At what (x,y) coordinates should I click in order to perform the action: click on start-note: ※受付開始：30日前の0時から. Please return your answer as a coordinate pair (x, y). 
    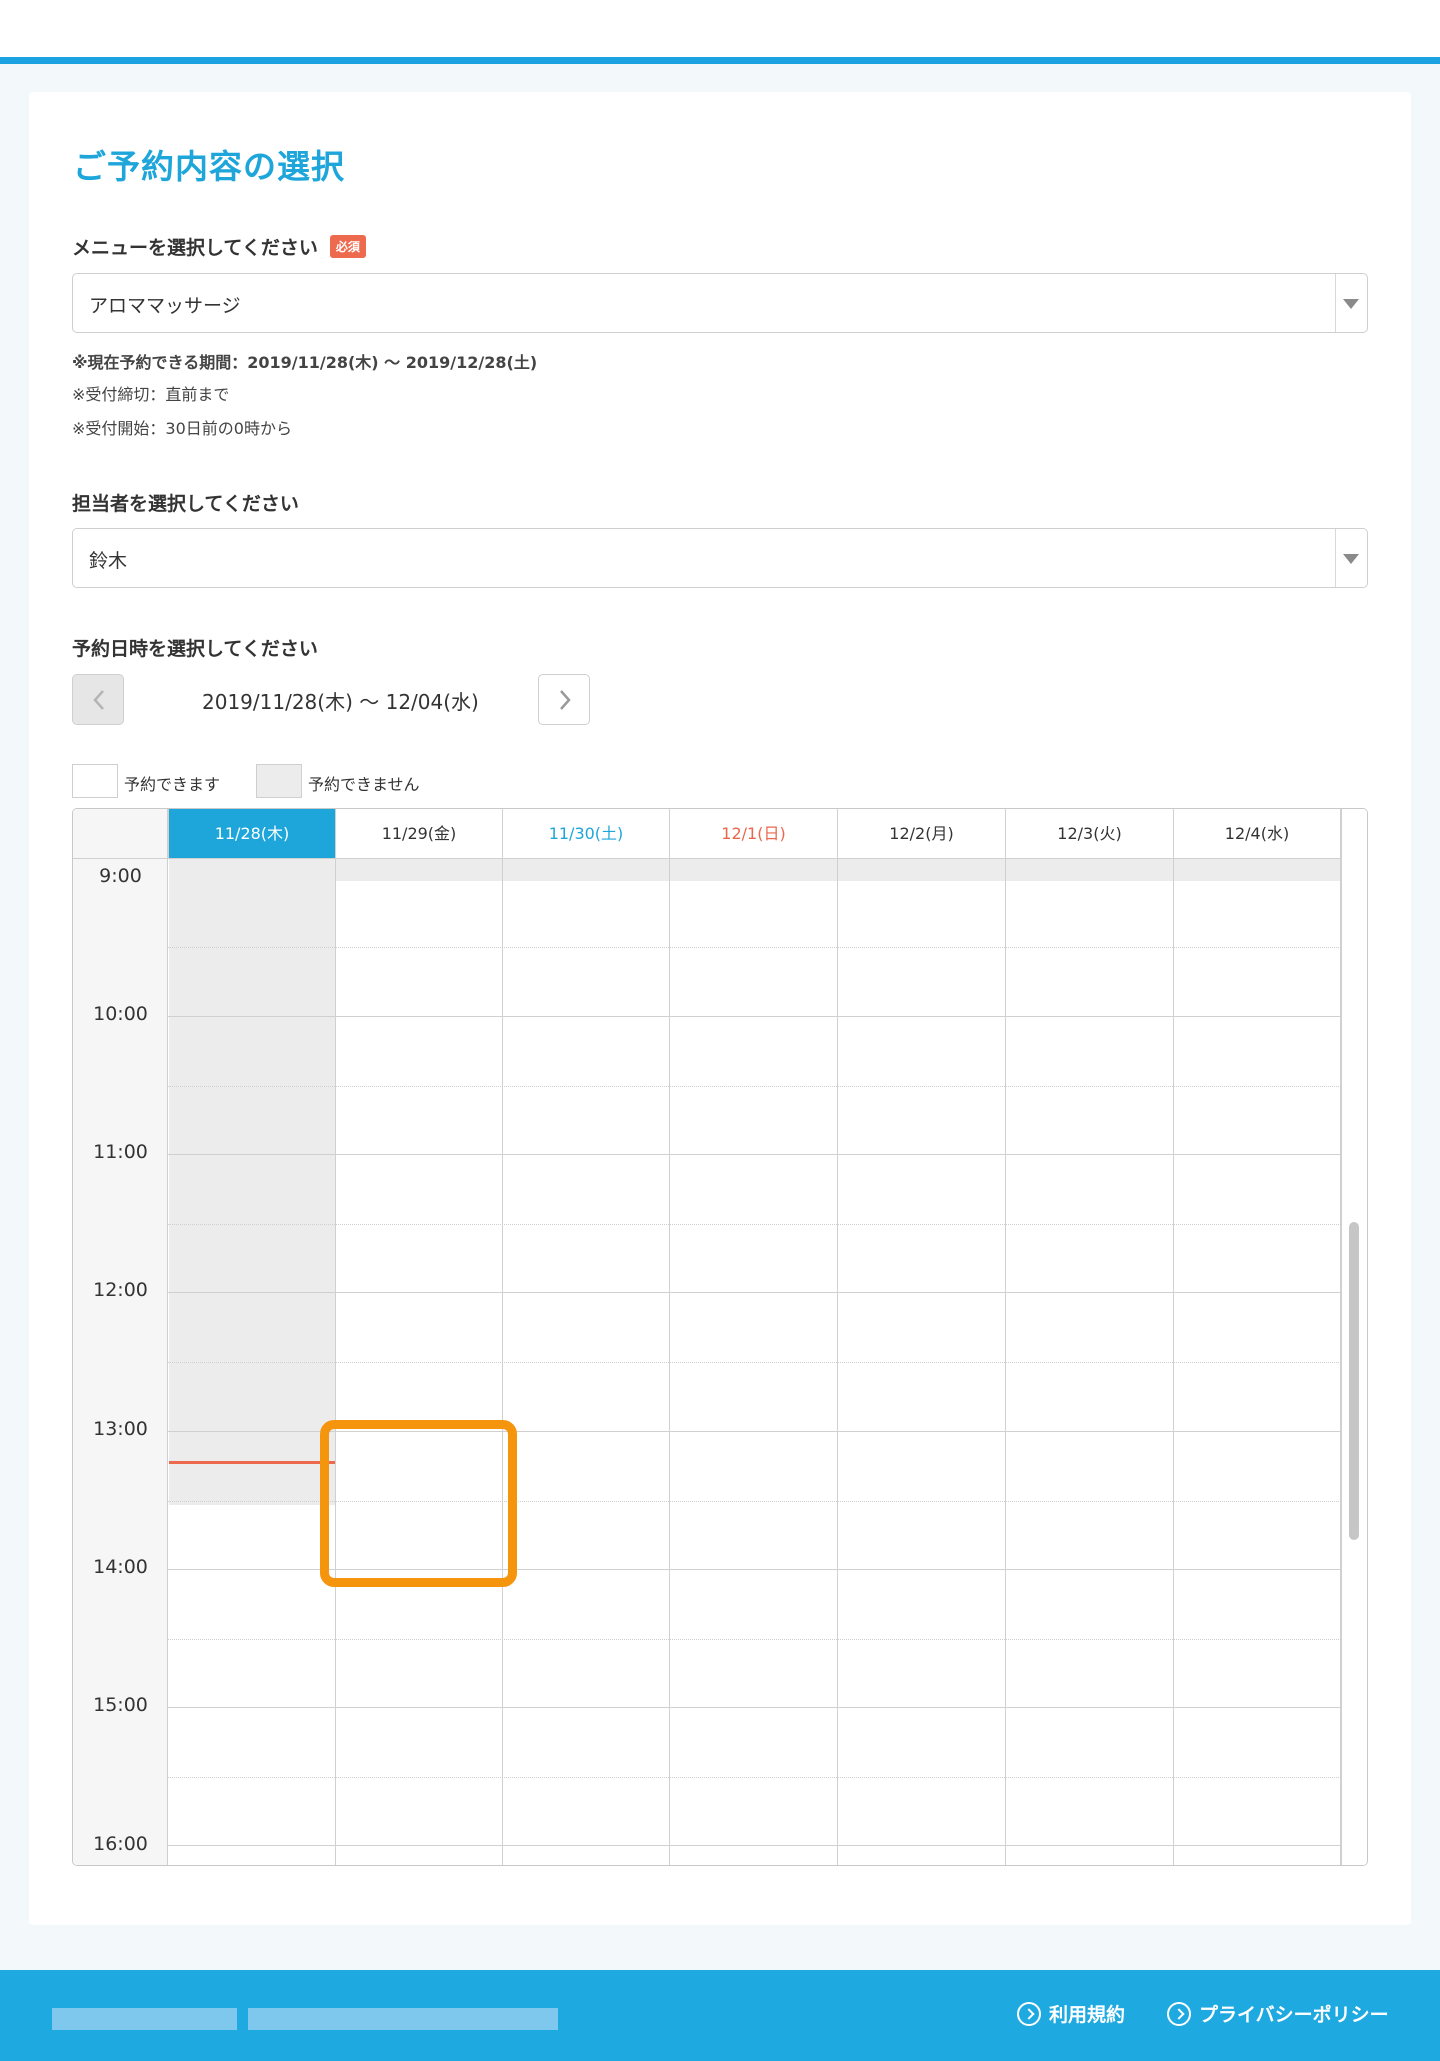
    Looking at the image, I should click on (182, 428).